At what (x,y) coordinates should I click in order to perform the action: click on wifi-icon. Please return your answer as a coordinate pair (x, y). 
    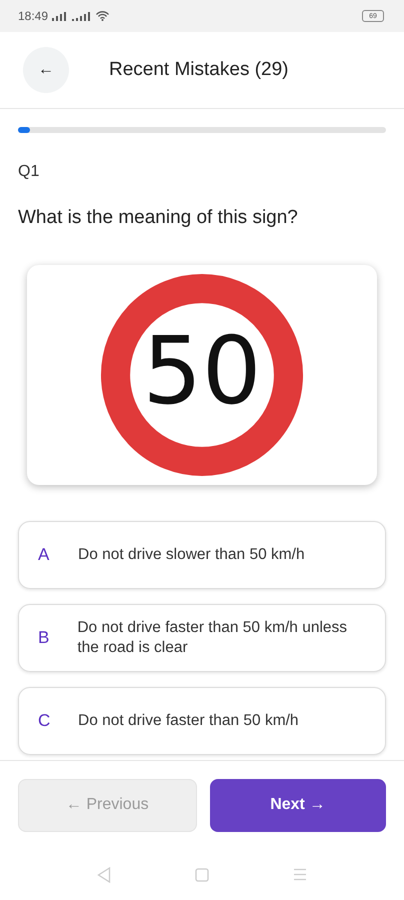
    Looking at the image, I should click on (103, 16).